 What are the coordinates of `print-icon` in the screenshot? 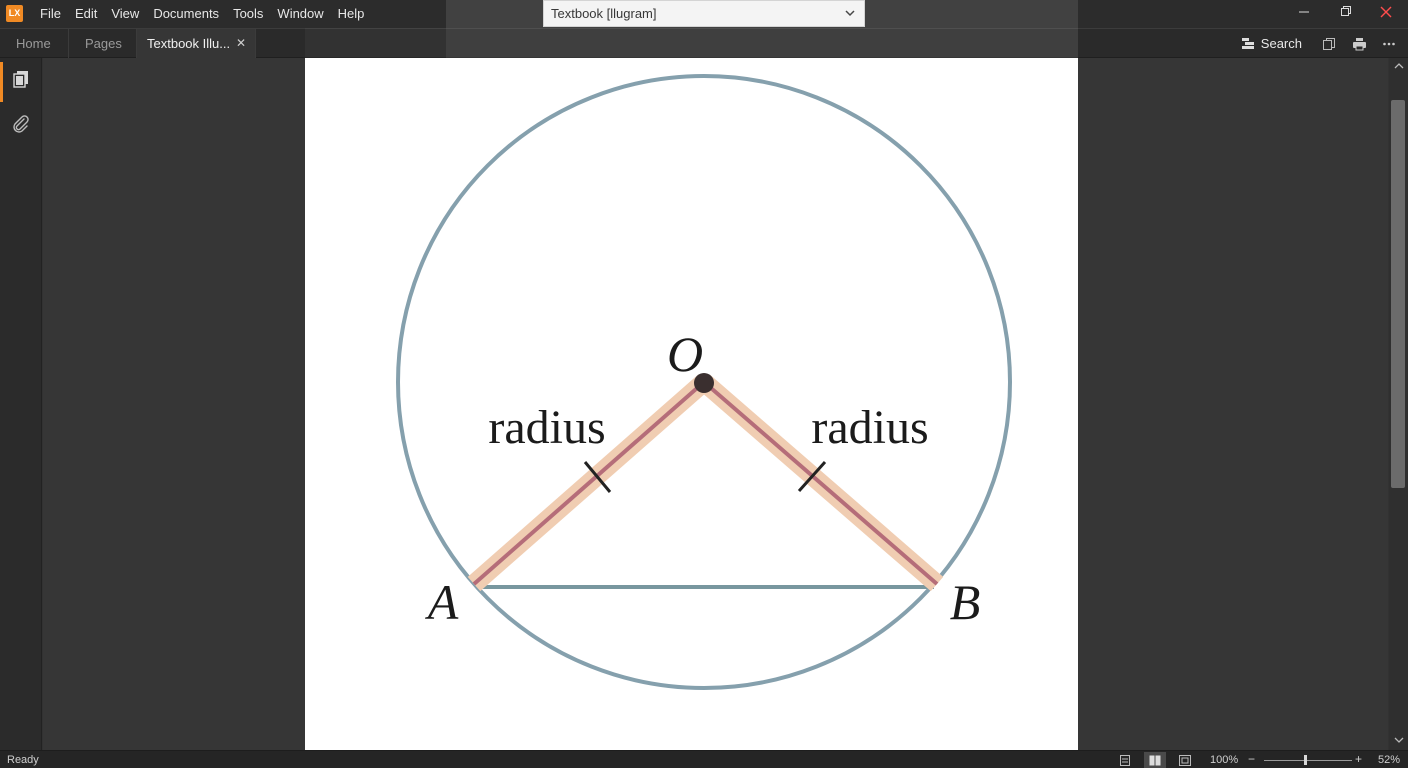 It's located at (1359, 44).